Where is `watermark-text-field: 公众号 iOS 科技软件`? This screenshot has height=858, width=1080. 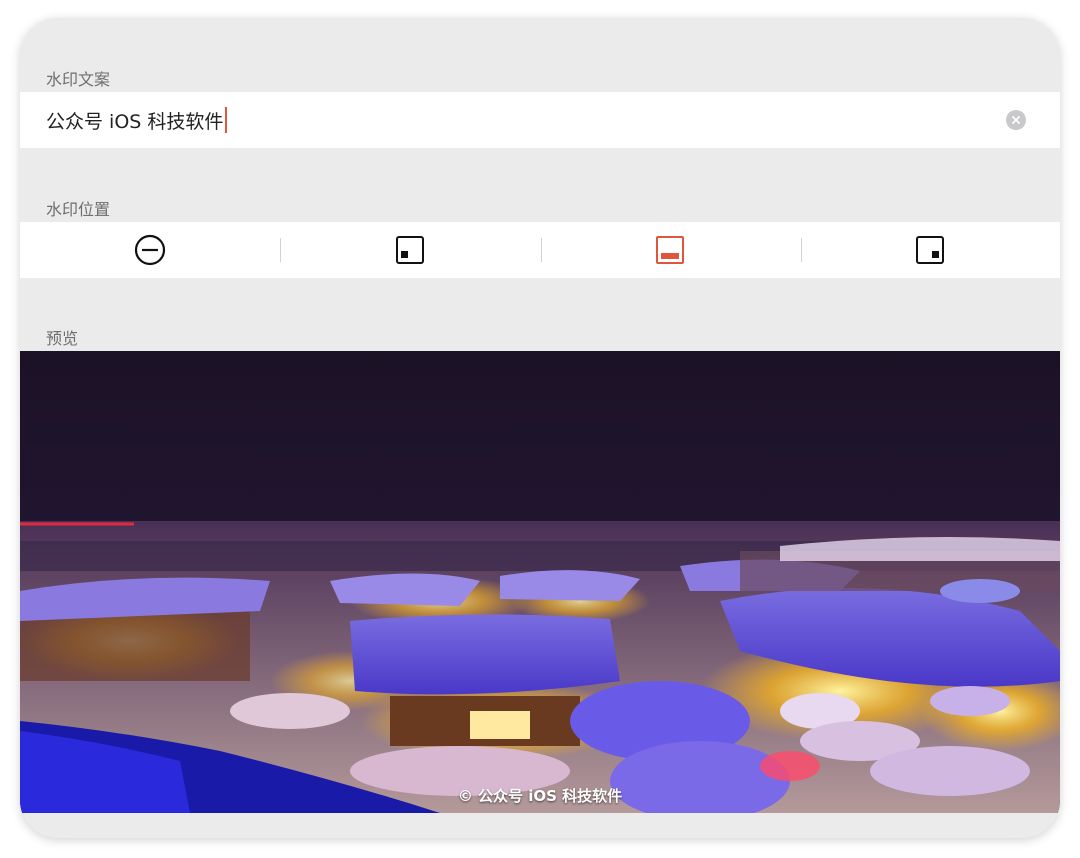 watermark-text-field: 公众号 iOS 科技软件 is located at coordinates (137, 120).